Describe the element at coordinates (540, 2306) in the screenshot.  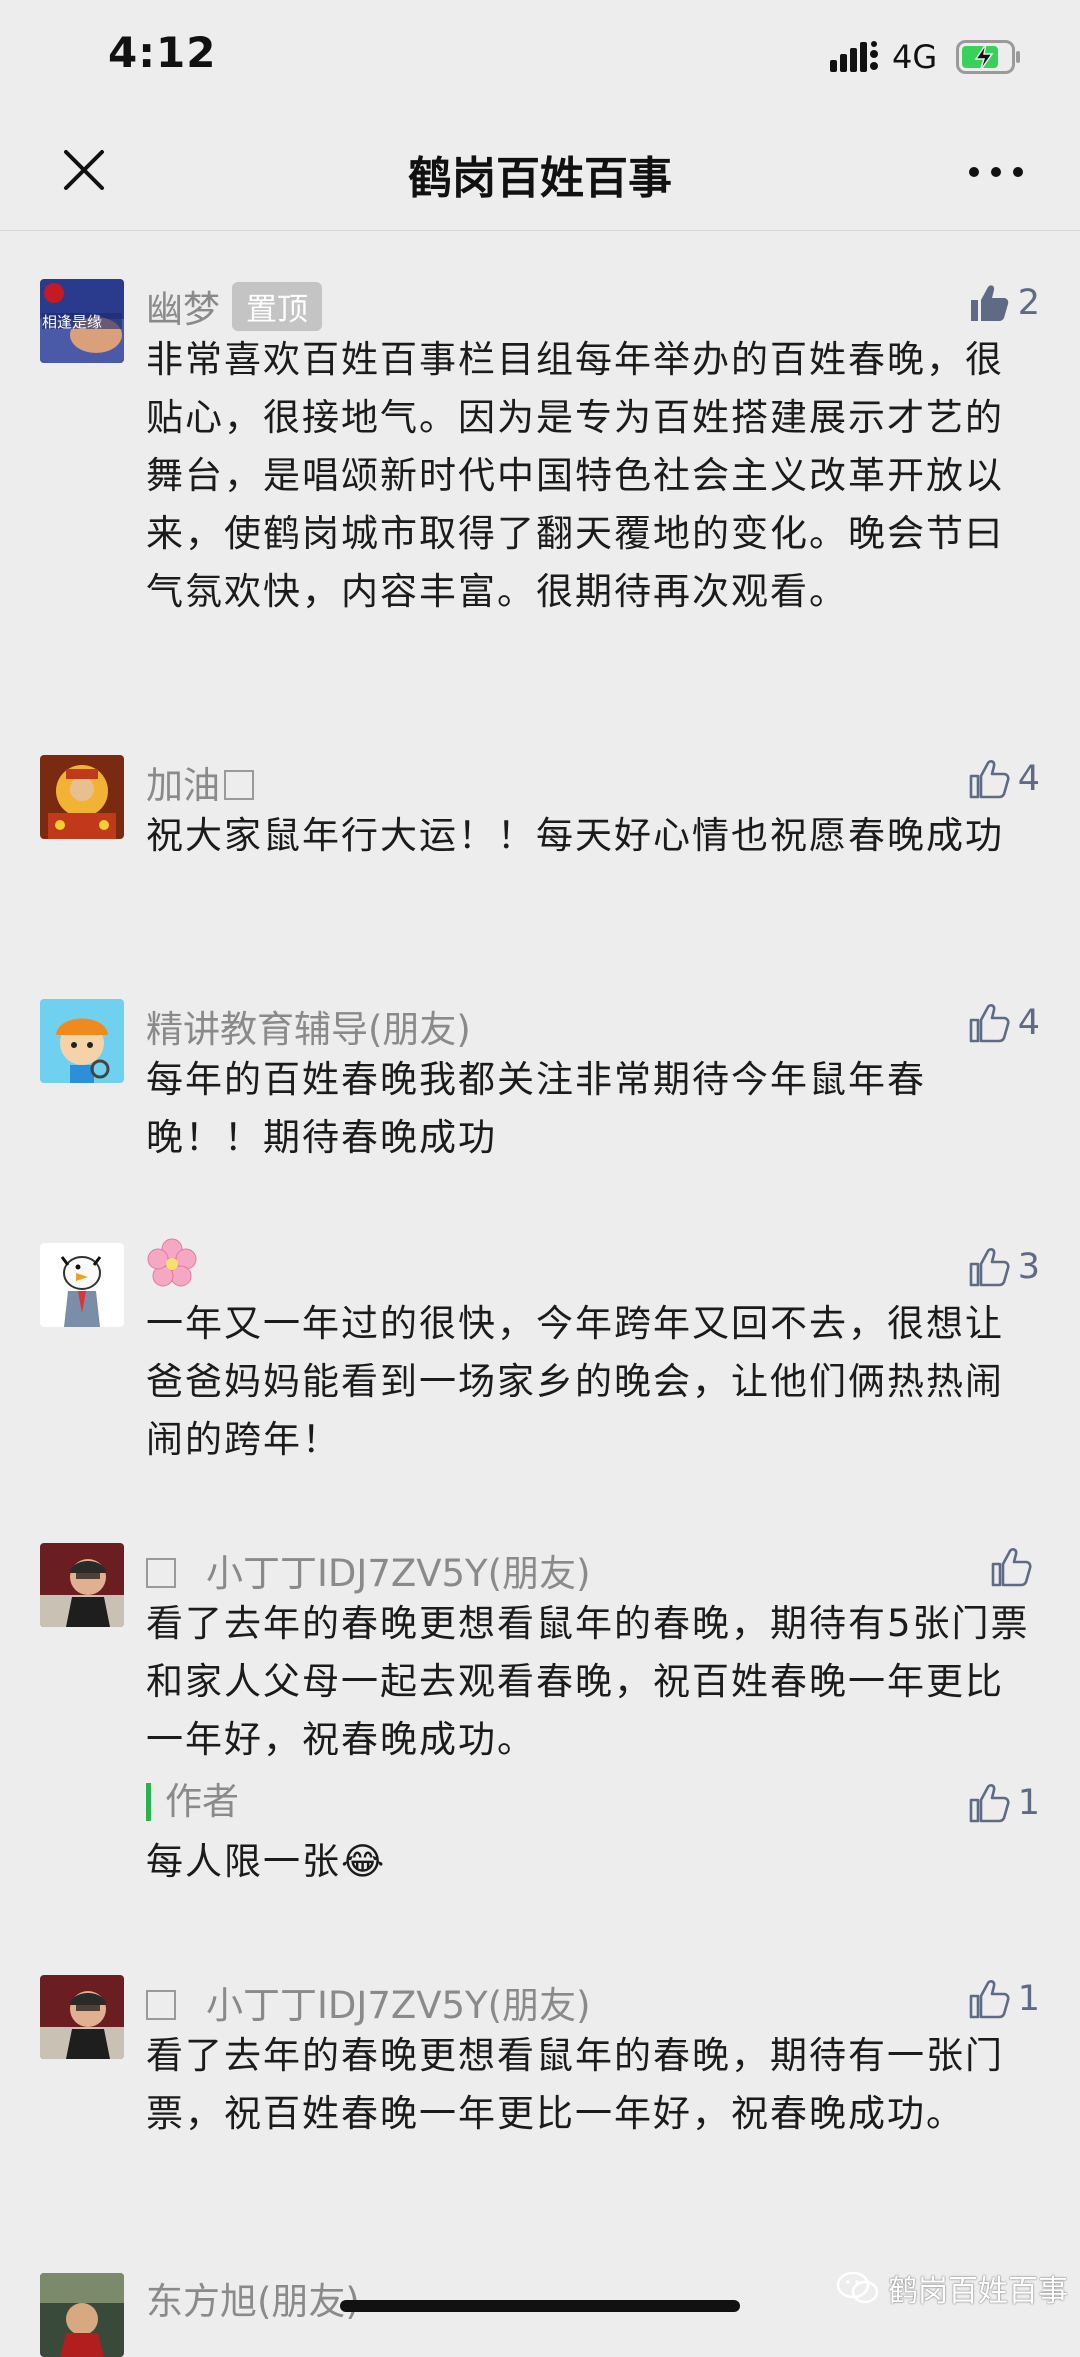
I see `home-indicator` at that location.